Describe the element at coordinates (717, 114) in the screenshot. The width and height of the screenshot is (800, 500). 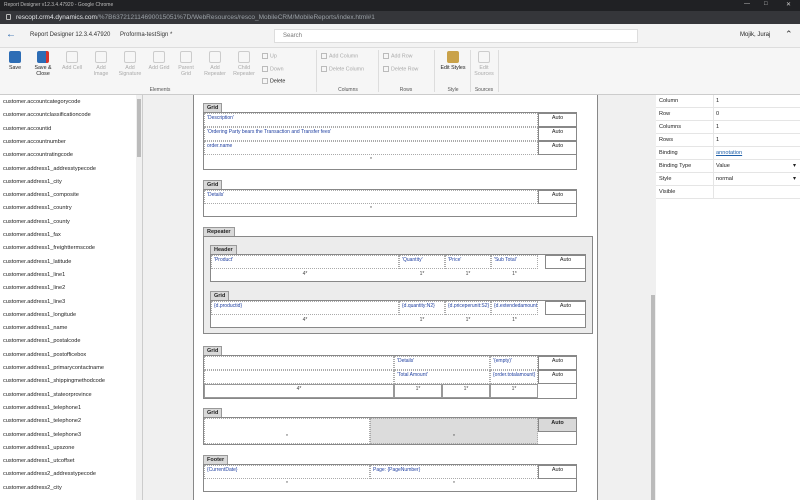
I see `prop-value: 0` at that location.